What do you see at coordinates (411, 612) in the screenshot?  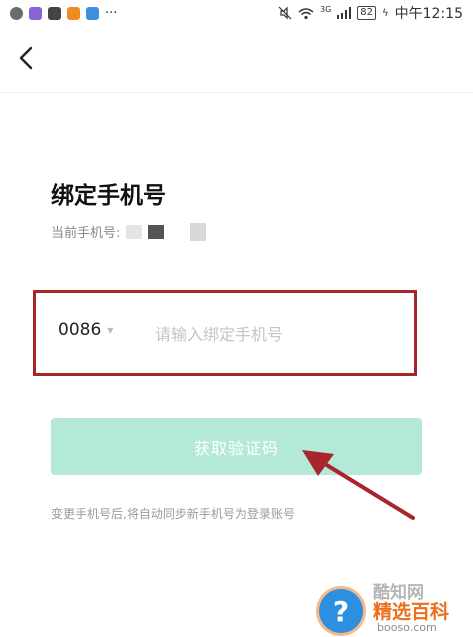 I see `watermark-brand: 精选百科` at bounding box center [411, 612].